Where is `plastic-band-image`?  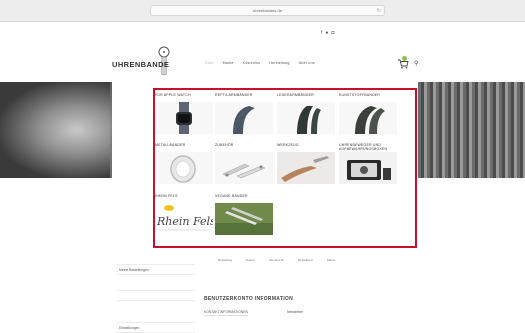
plastic-band-image is located at coordinates (368, 118).